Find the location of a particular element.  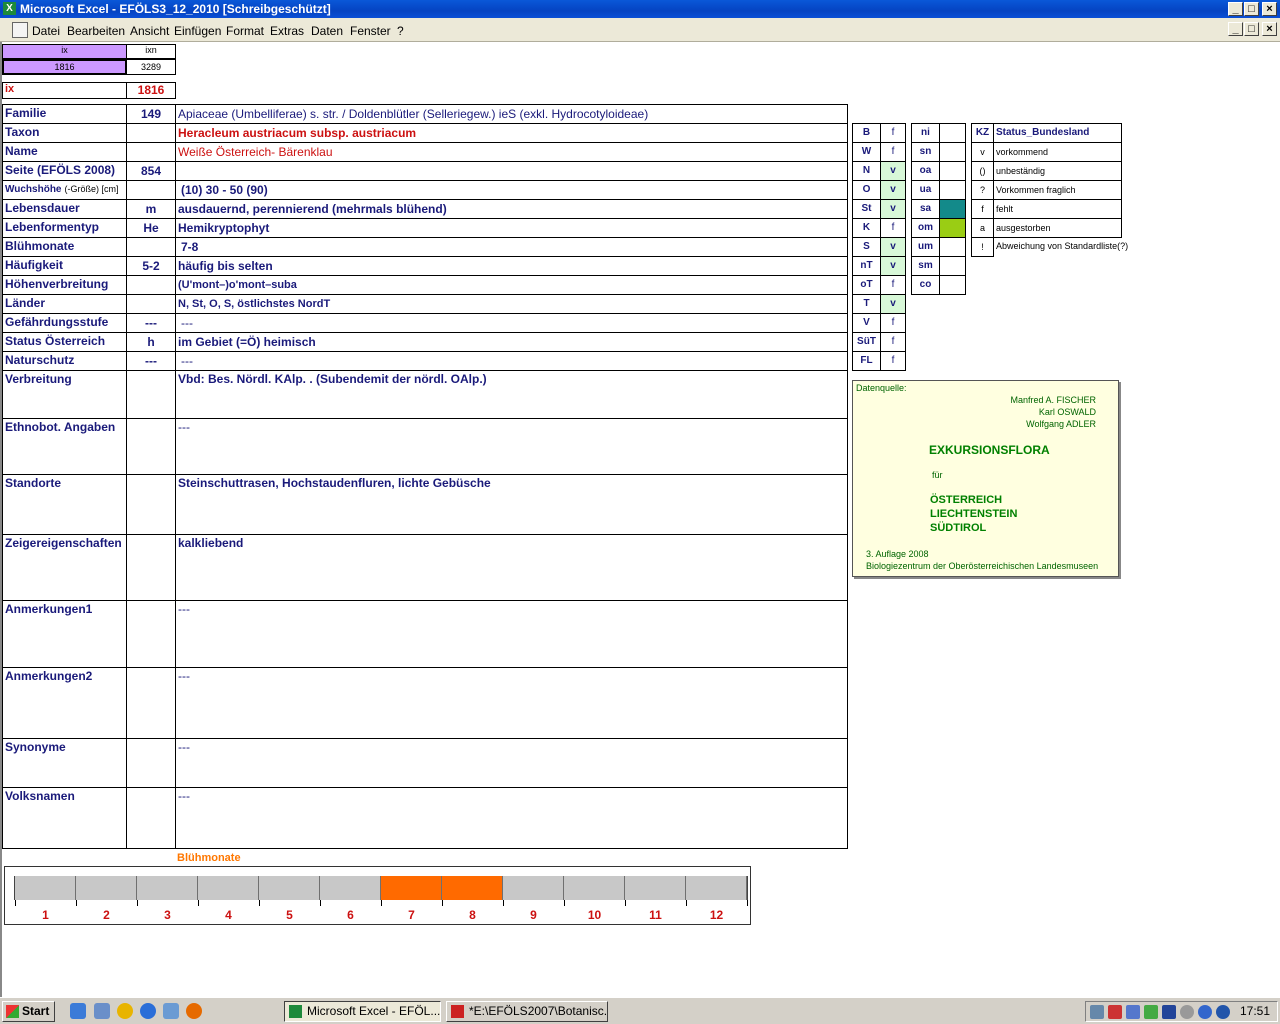

altitude-code-8: co is located at coordinates (925, 285).